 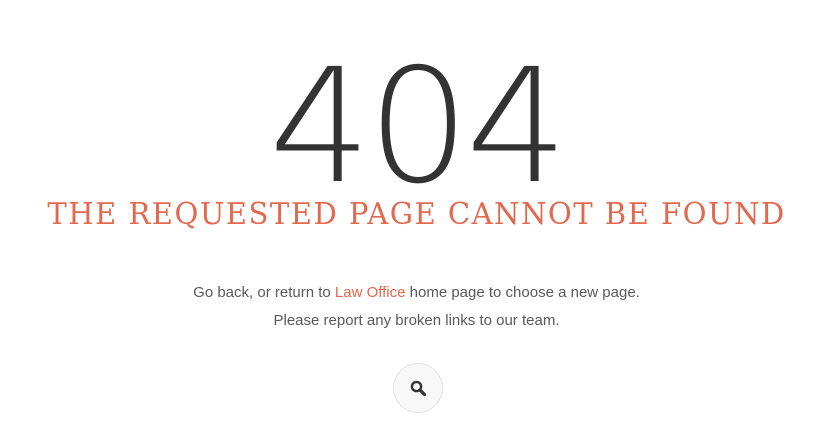 What do you see at coordinates (418, 127) in the screenshot?
I see `error-code: 404` at bounding box center [418, 127].